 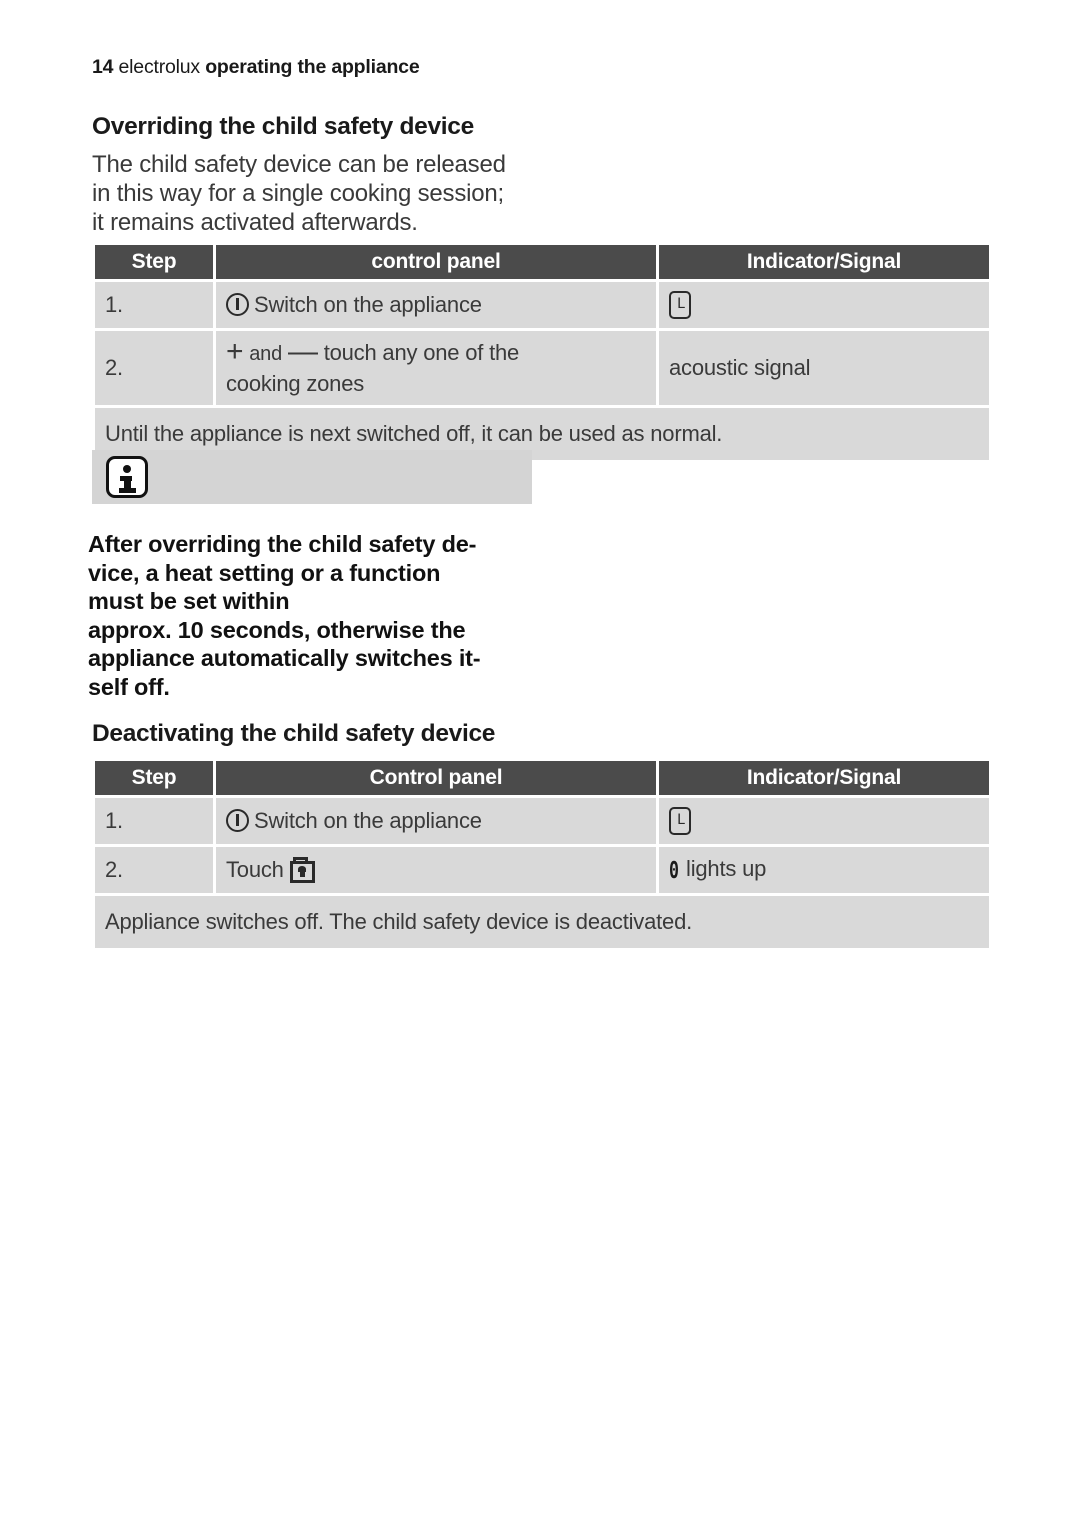 What do you see at coordinates (312, 477) in the screenshot?
I see `info-banner` at bounding box center [312, 477].